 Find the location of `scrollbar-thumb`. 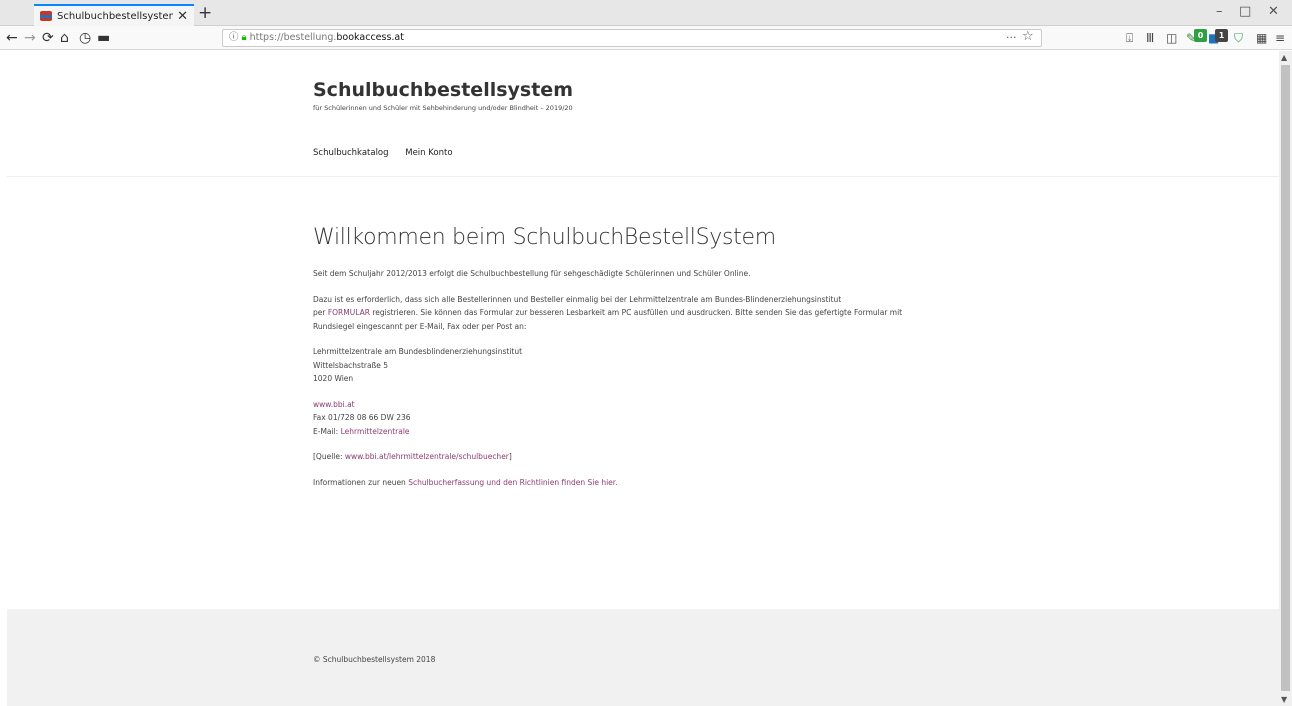

scrollbar-thumb is located at coordinates (1285, 378).